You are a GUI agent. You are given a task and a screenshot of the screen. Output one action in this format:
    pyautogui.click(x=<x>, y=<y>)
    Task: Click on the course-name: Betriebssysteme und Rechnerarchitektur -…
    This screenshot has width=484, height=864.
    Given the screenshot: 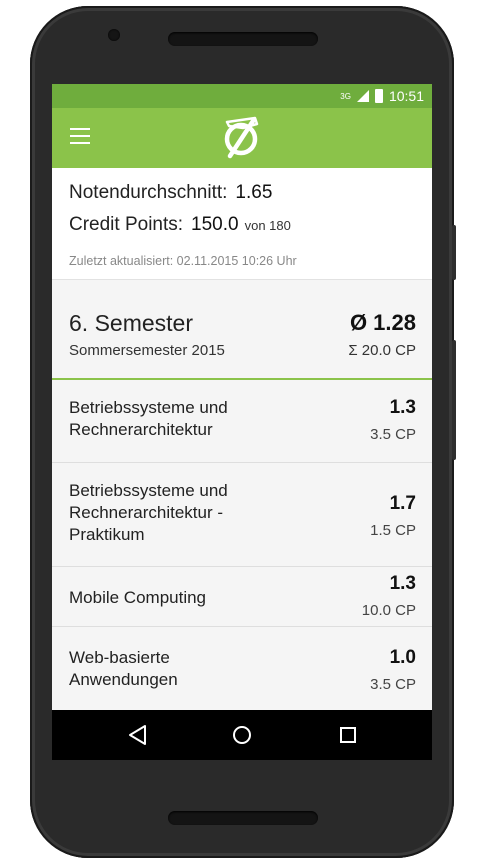 What is the action you would take?
    pyautogui.click(x=148, y=512)
    